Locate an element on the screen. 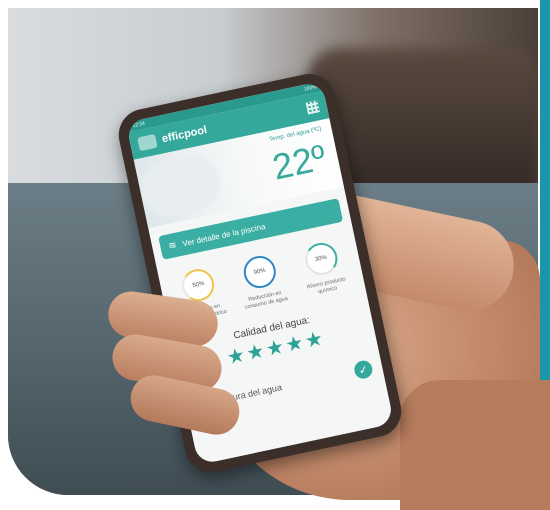 The height and width of the screenshot is (510, 550). logo-icon is located at coordinates (147, 142).